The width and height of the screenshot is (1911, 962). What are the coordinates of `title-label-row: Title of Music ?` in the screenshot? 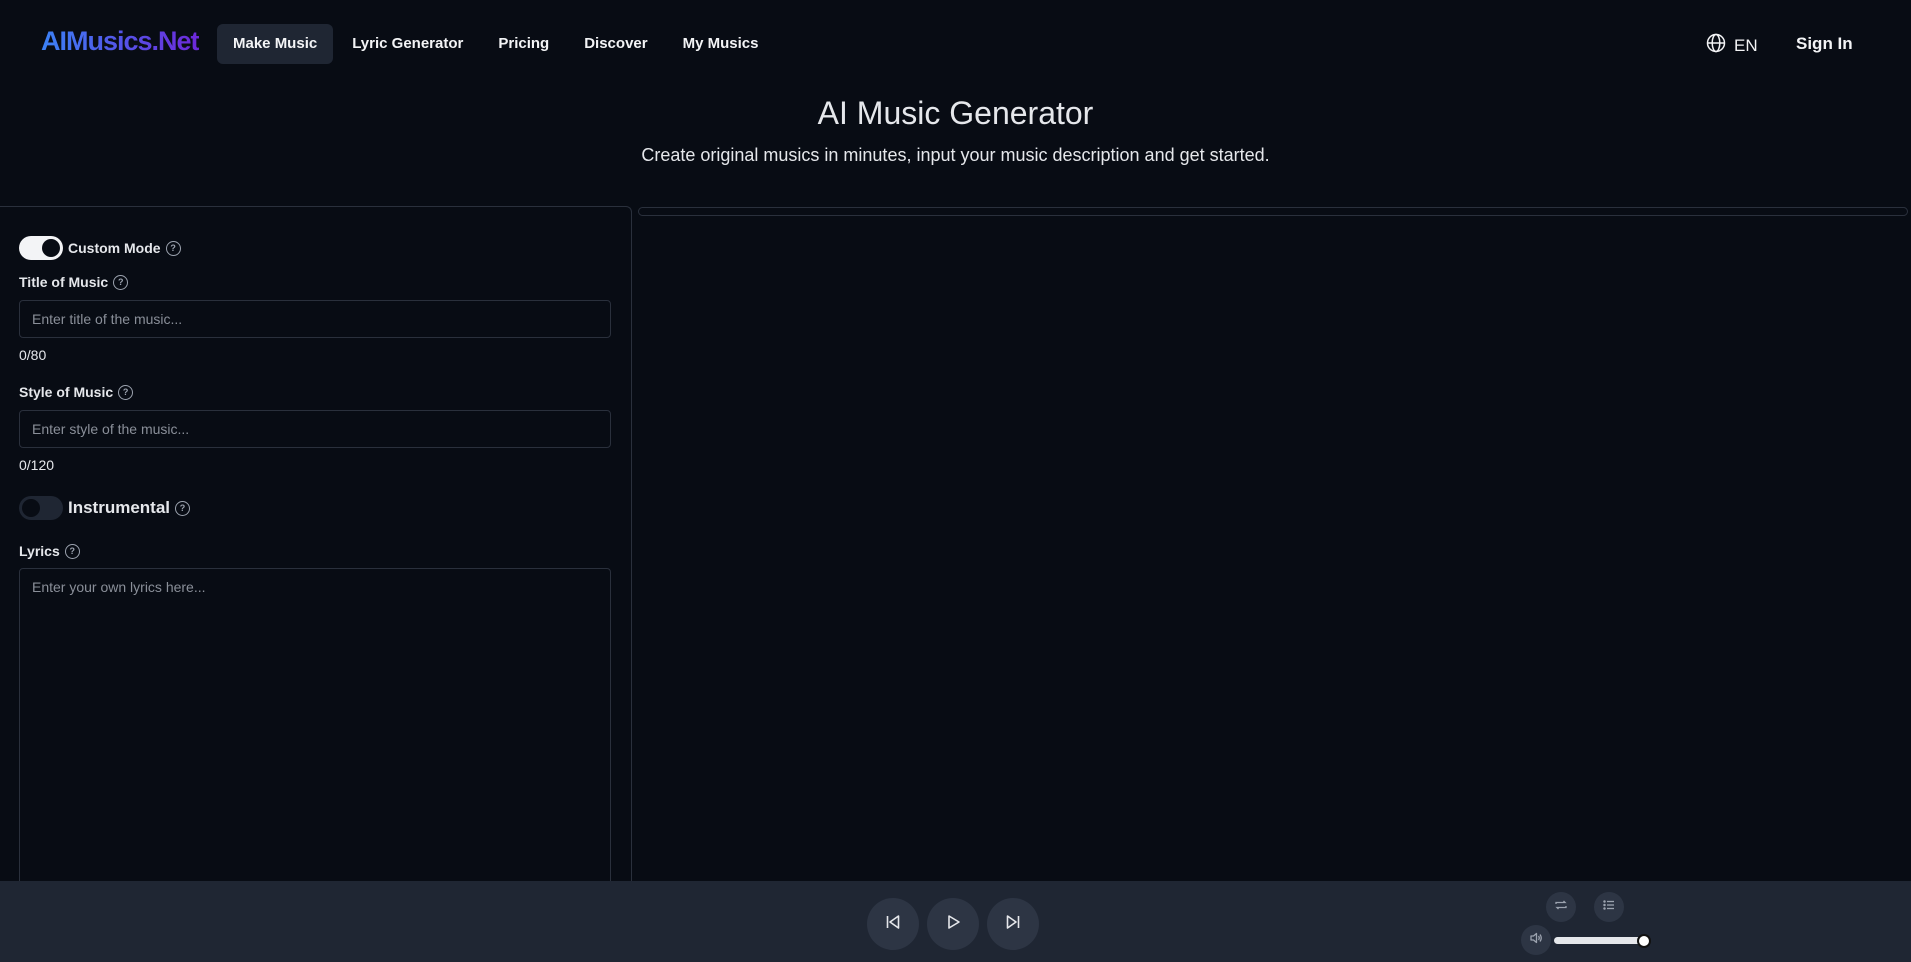 It's located at (74, 282).